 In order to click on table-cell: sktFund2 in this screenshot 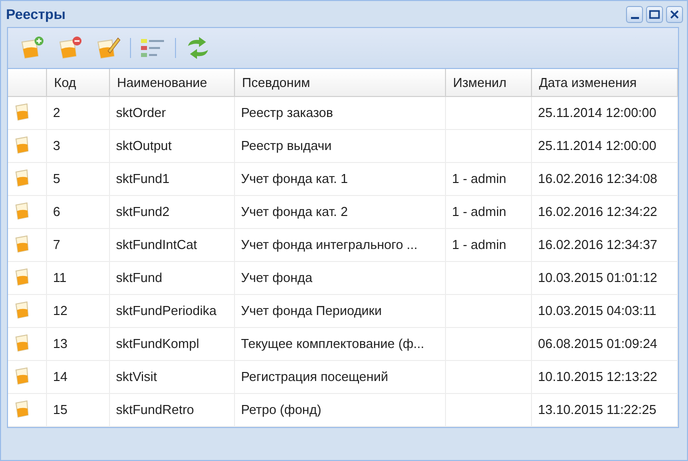, I will do `click(143, 211)`.